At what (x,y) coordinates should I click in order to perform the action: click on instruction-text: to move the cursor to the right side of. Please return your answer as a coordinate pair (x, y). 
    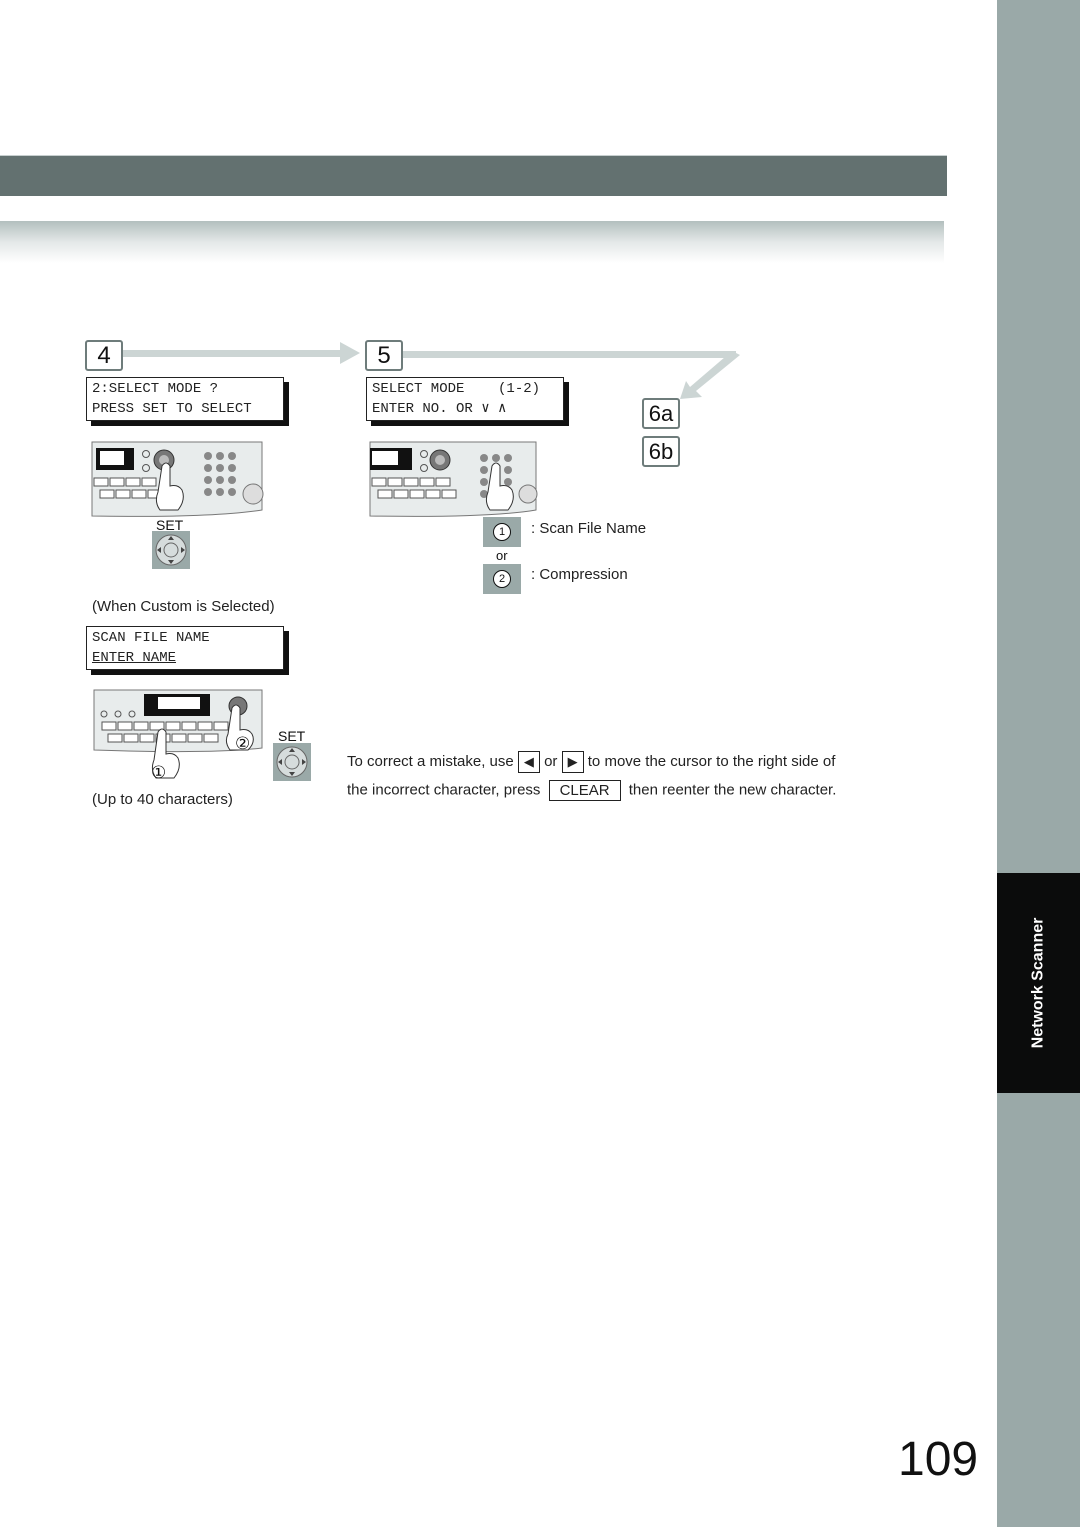
    Looking at the image, I should click on (711, 761).